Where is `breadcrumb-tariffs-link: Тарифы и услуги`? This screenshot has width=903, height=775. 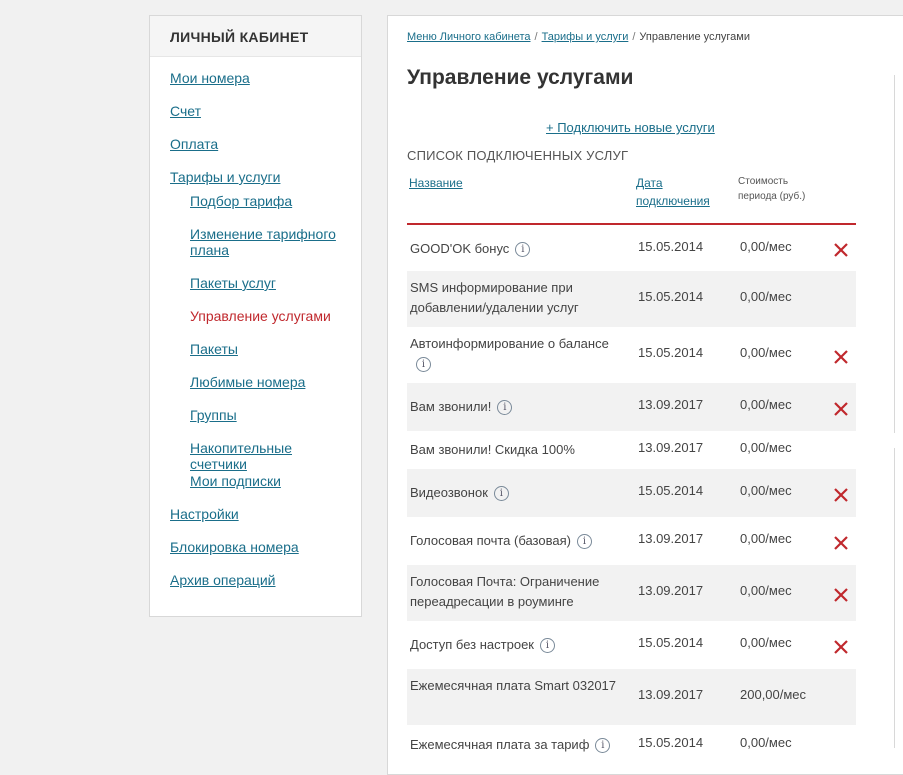 breadcrumb-tariffs-link: Тарифы и услуги is located at coordinates (585, 37).